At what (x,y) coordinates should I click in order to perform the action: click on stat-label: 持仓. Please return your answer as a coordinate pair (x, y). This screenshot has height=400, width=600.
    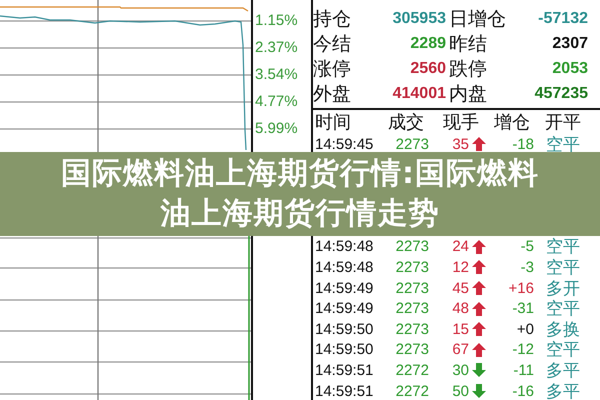
    Looking at the image, I should click on (332, 20).